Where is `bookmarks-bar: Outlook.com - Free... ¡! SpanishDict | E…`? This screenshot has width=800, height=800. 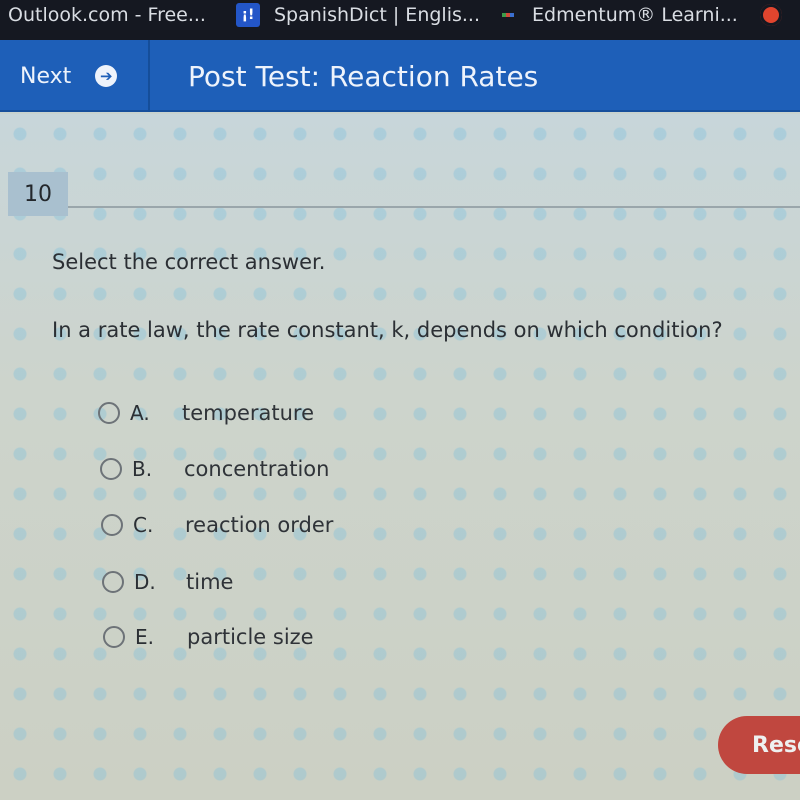
bookmarks-bar: Outlook.com - Free... ¡! SpanishDict | E… is located at coordinates (400, 20).